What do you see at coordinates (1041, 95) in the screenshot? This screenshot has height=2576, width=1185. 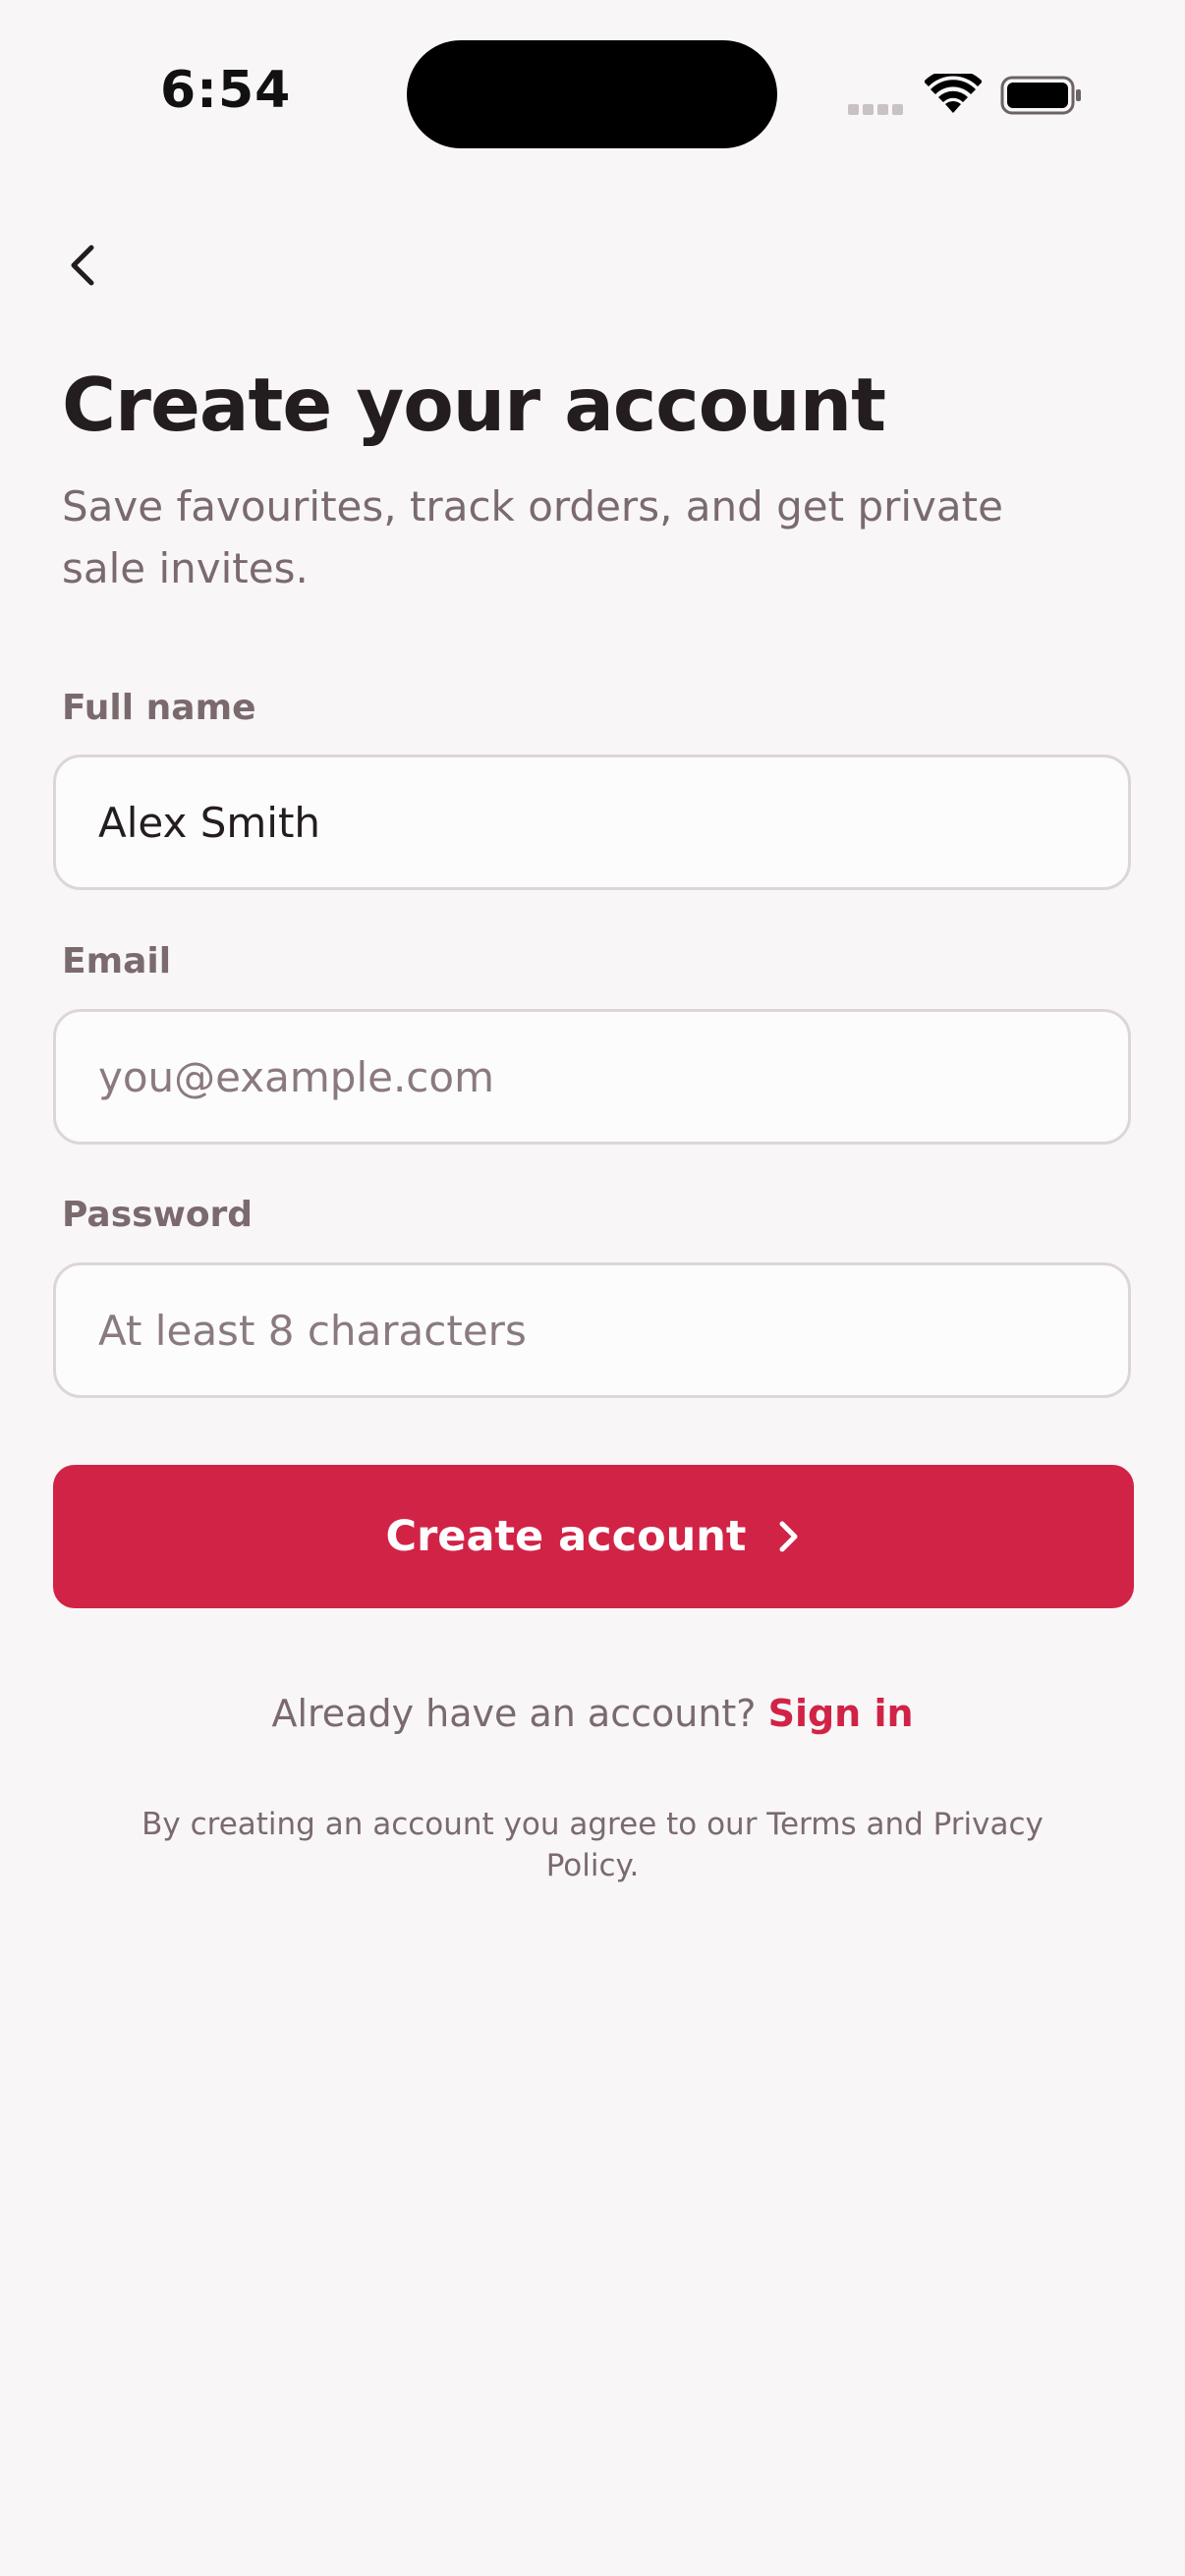 I see `battery-icon` at bounding box center [1041, 95].